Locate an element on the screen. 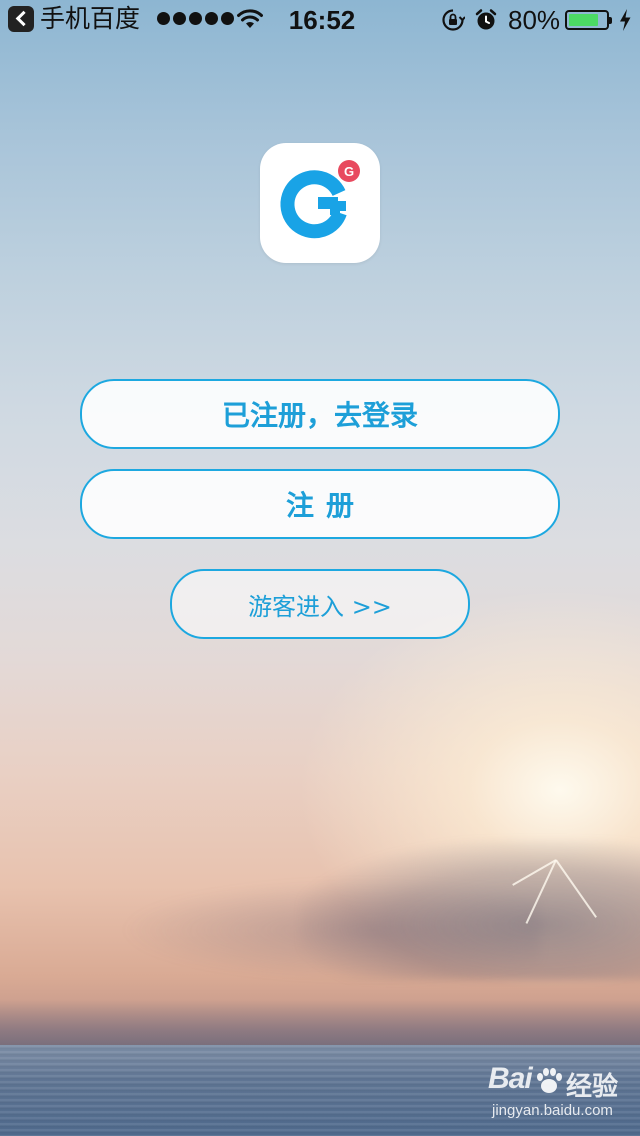  guest-entry-button: 游客进入 >> is located at coordinates (320, 604).